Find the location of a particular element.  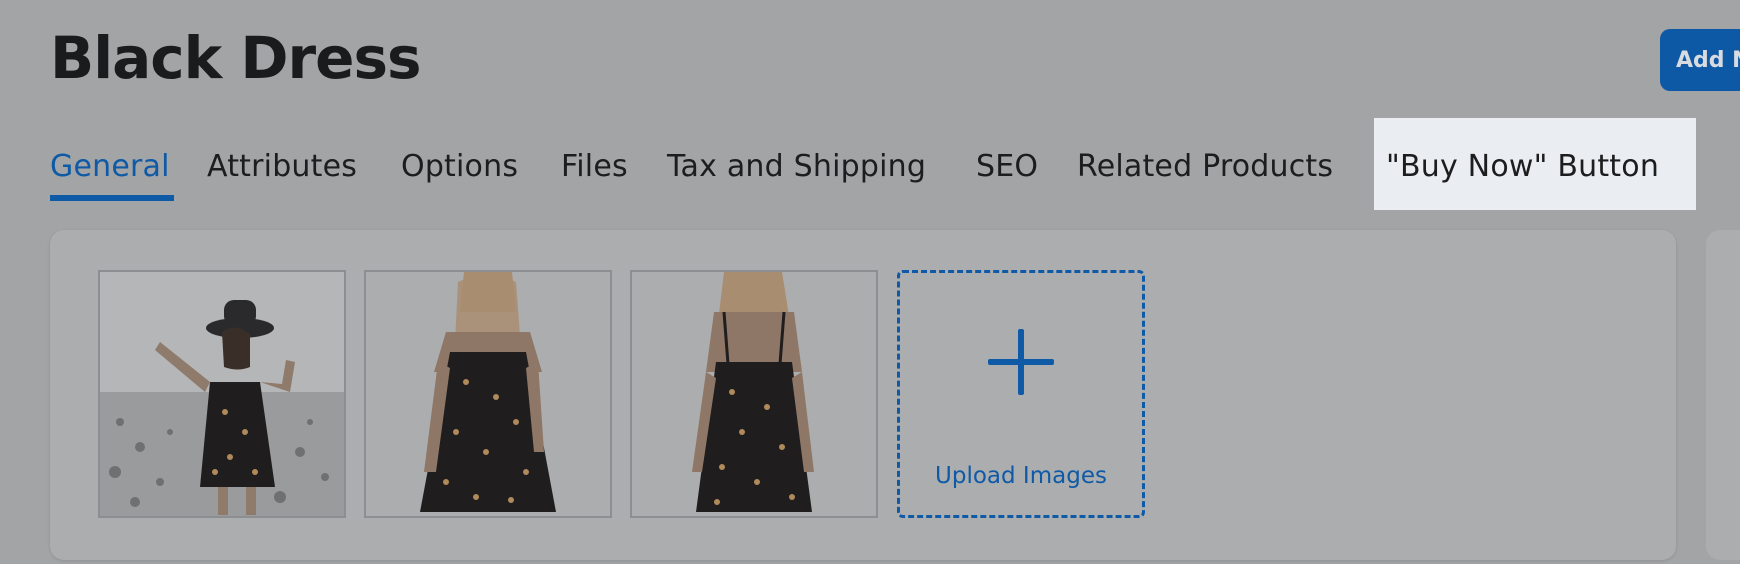

tab-buy-now-button: "Buy Now" Button is located at coordinates (1535, 164).